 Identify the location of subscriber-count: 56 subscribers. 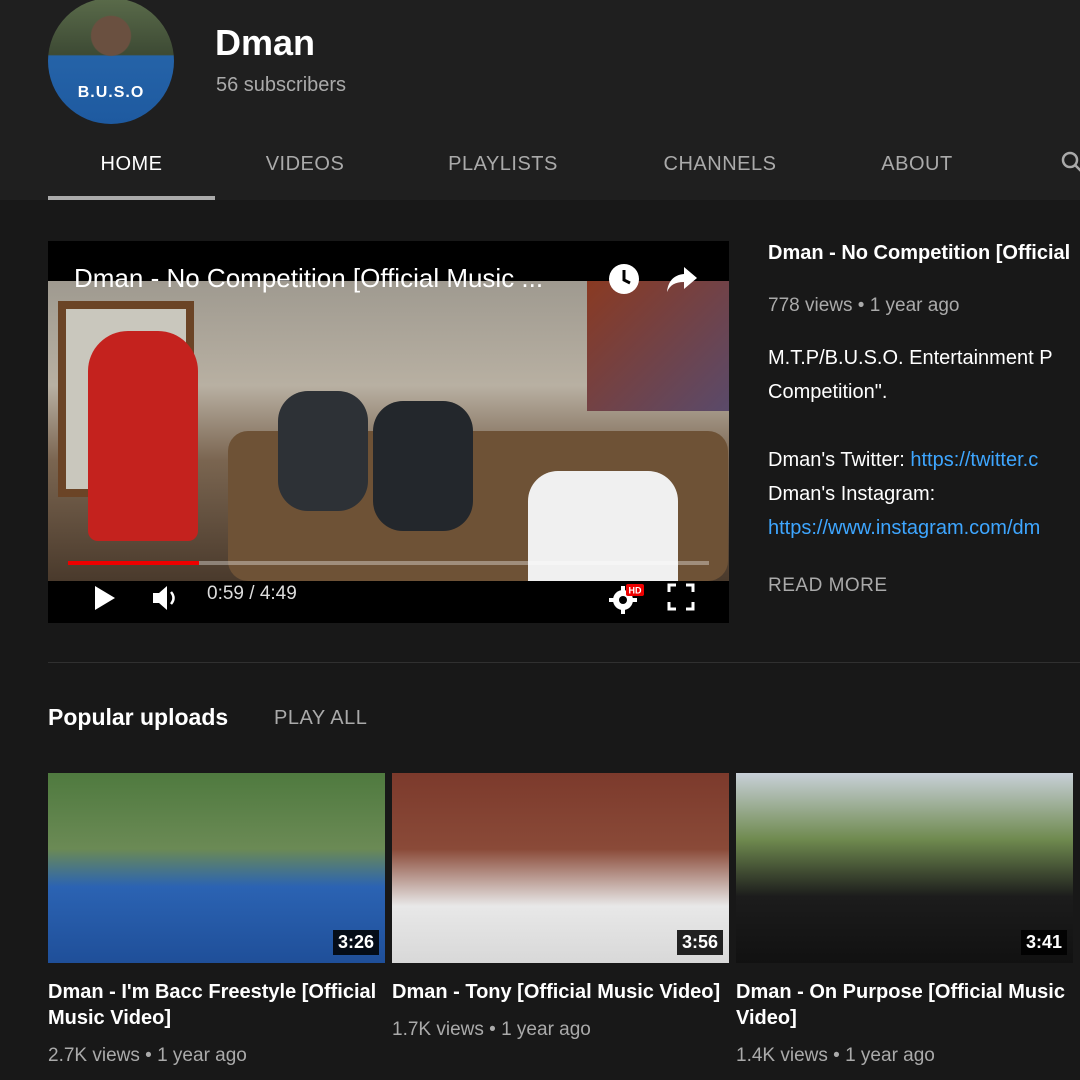
(281, 85).